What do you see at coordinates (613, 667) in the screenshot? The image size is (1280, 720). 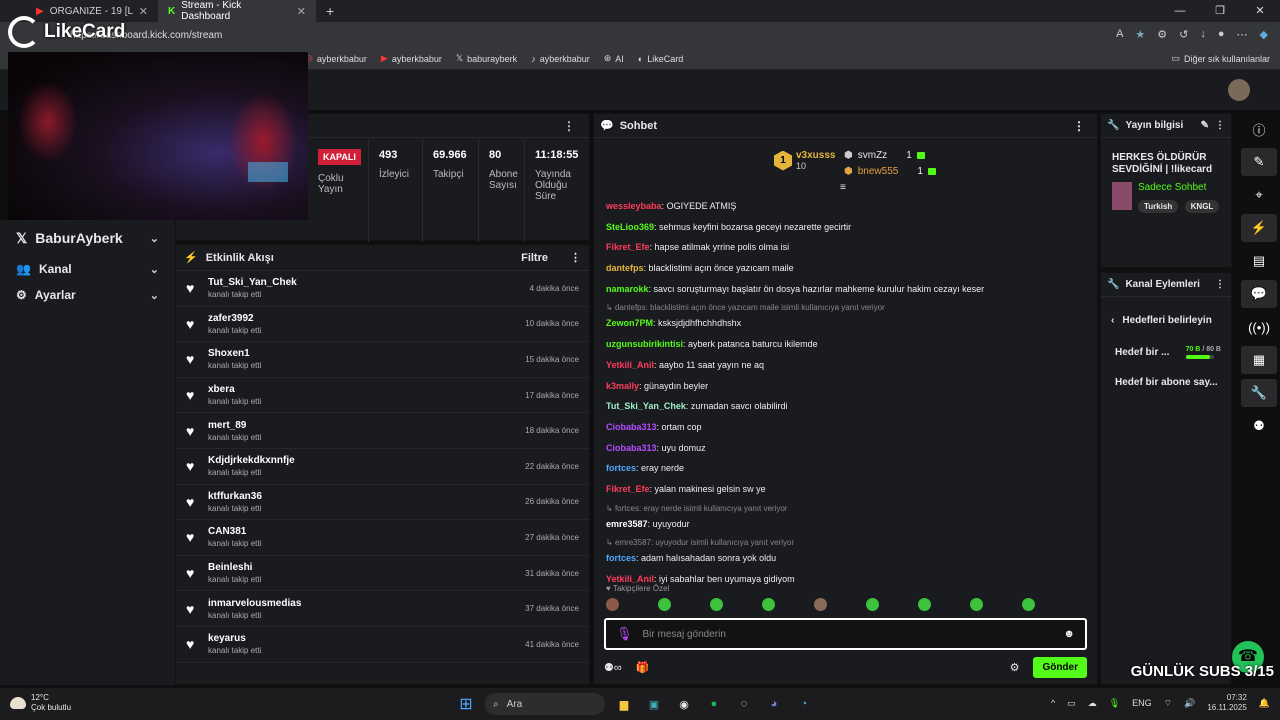 I see `points-icon: ⚉∞` at bounding box center [613, 667].